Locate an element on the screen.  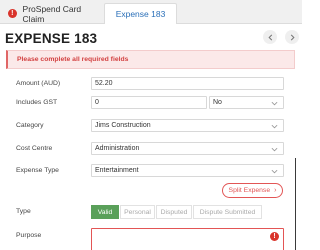
tab-prospend-card-claim: ! ProSpend Card Claim is located at coordinates (53, 13).